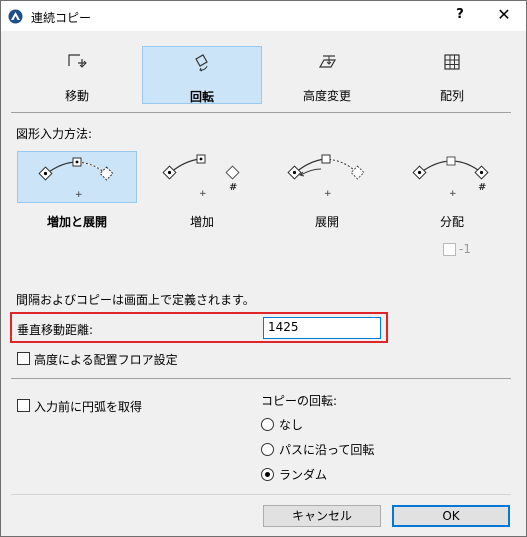 The height and width of the screenshot is (537, 527). Describe the element at coordinates (504, 16) in the screenshot. I see `close-button: ✕` at that location.